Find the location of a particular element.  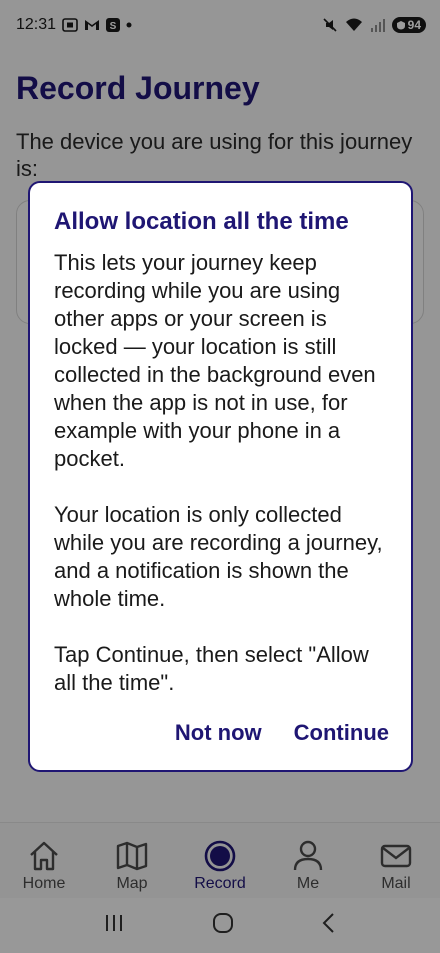

dialog-title: Allow location all the time is located at coordinates (201, 221).